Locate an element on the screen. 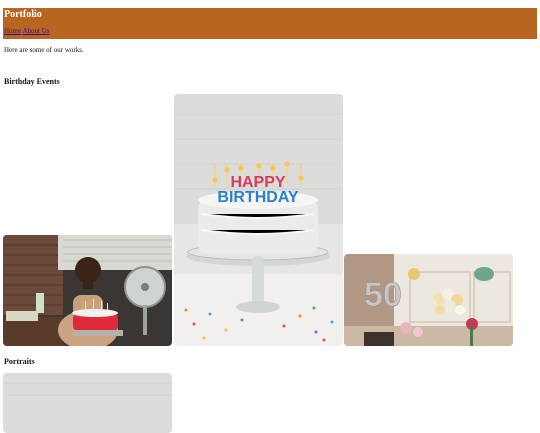 This screenshot has width=540, height=433. photo-party-room-balloons-image: 50 is located at coordinates (428, 300).